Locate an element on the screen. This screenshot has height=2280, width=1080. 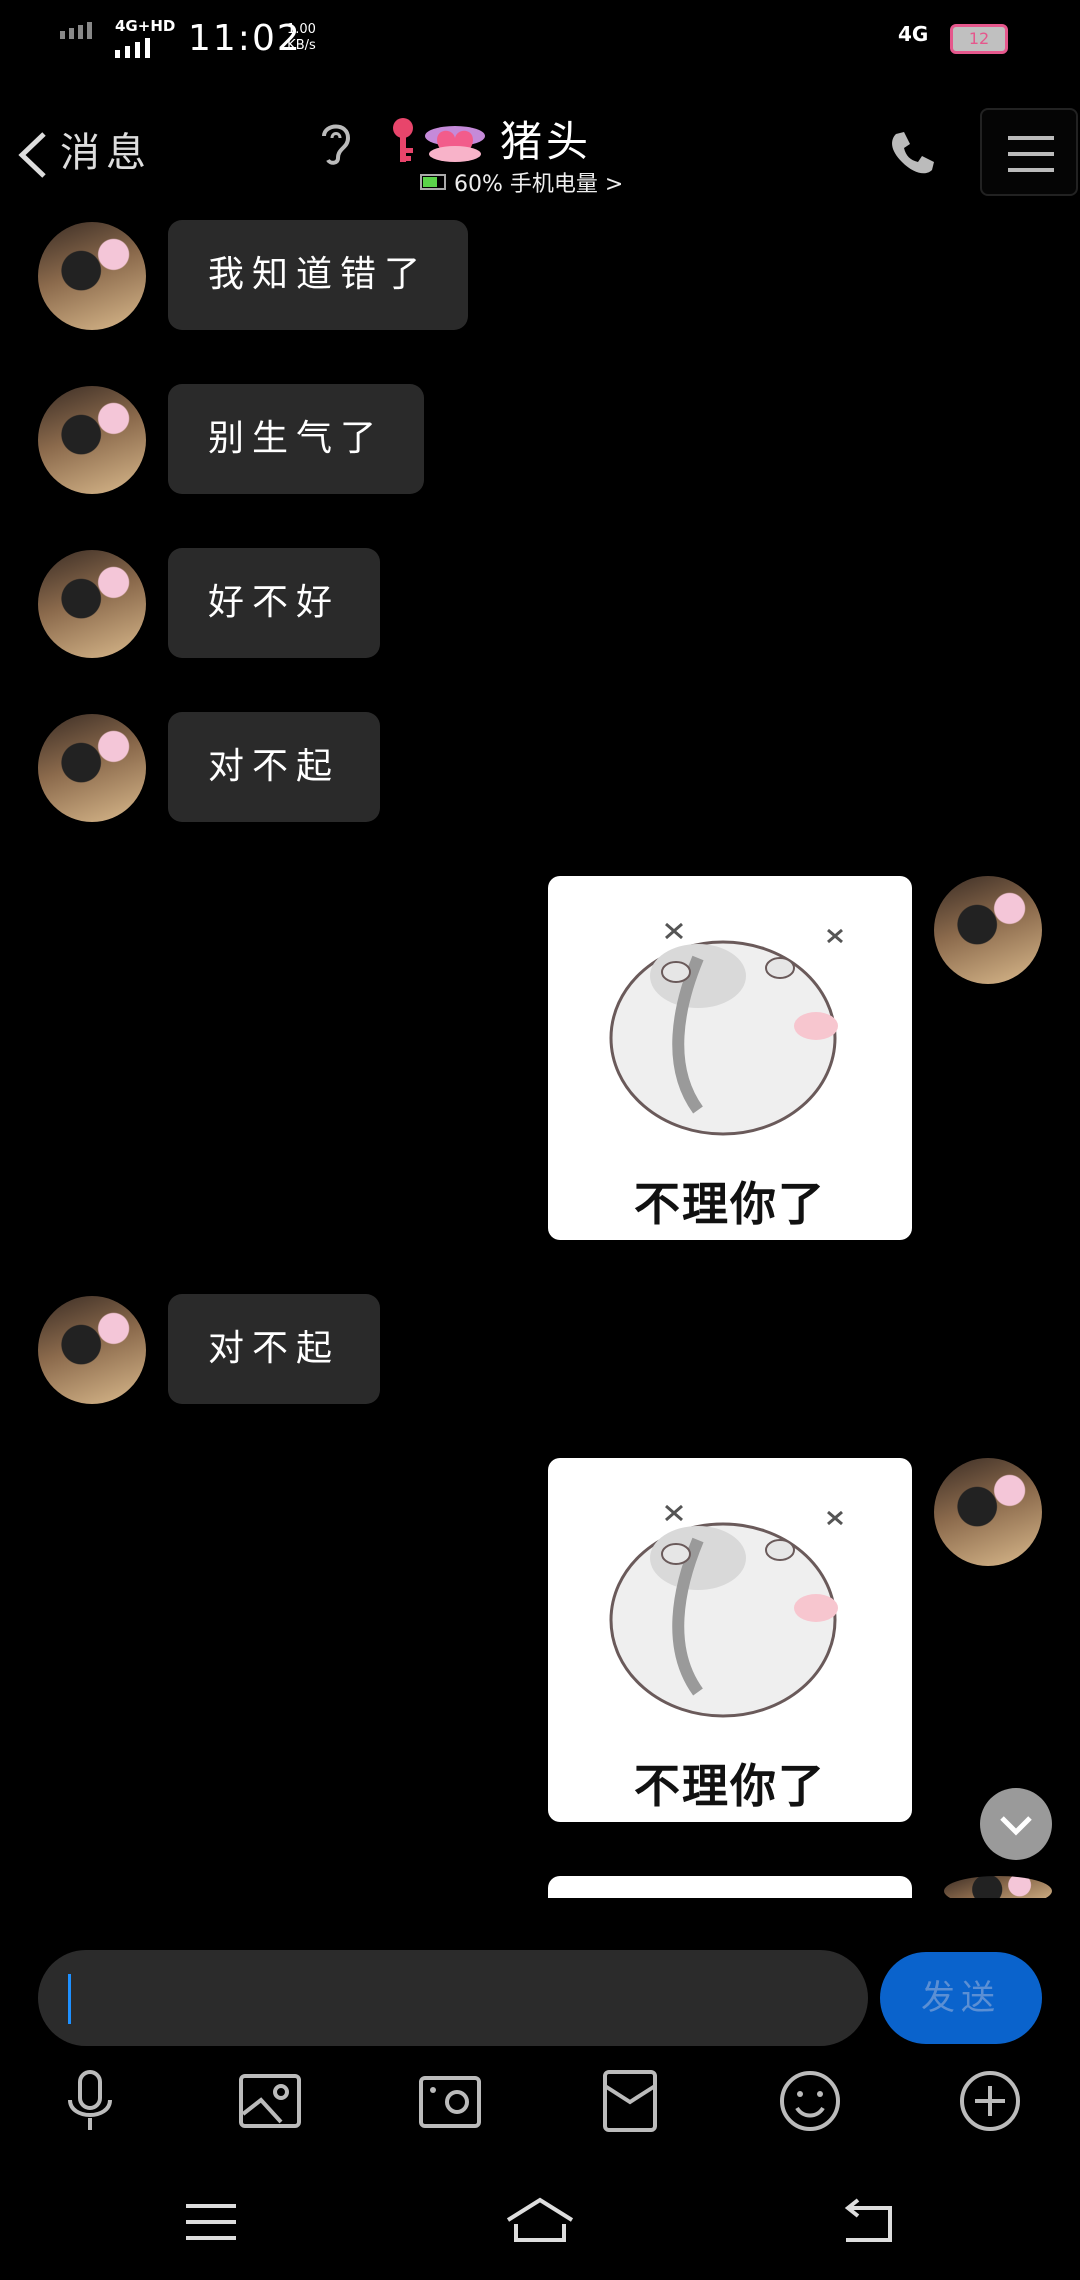
signal-strength-icon is located at coordinates (76, 30).